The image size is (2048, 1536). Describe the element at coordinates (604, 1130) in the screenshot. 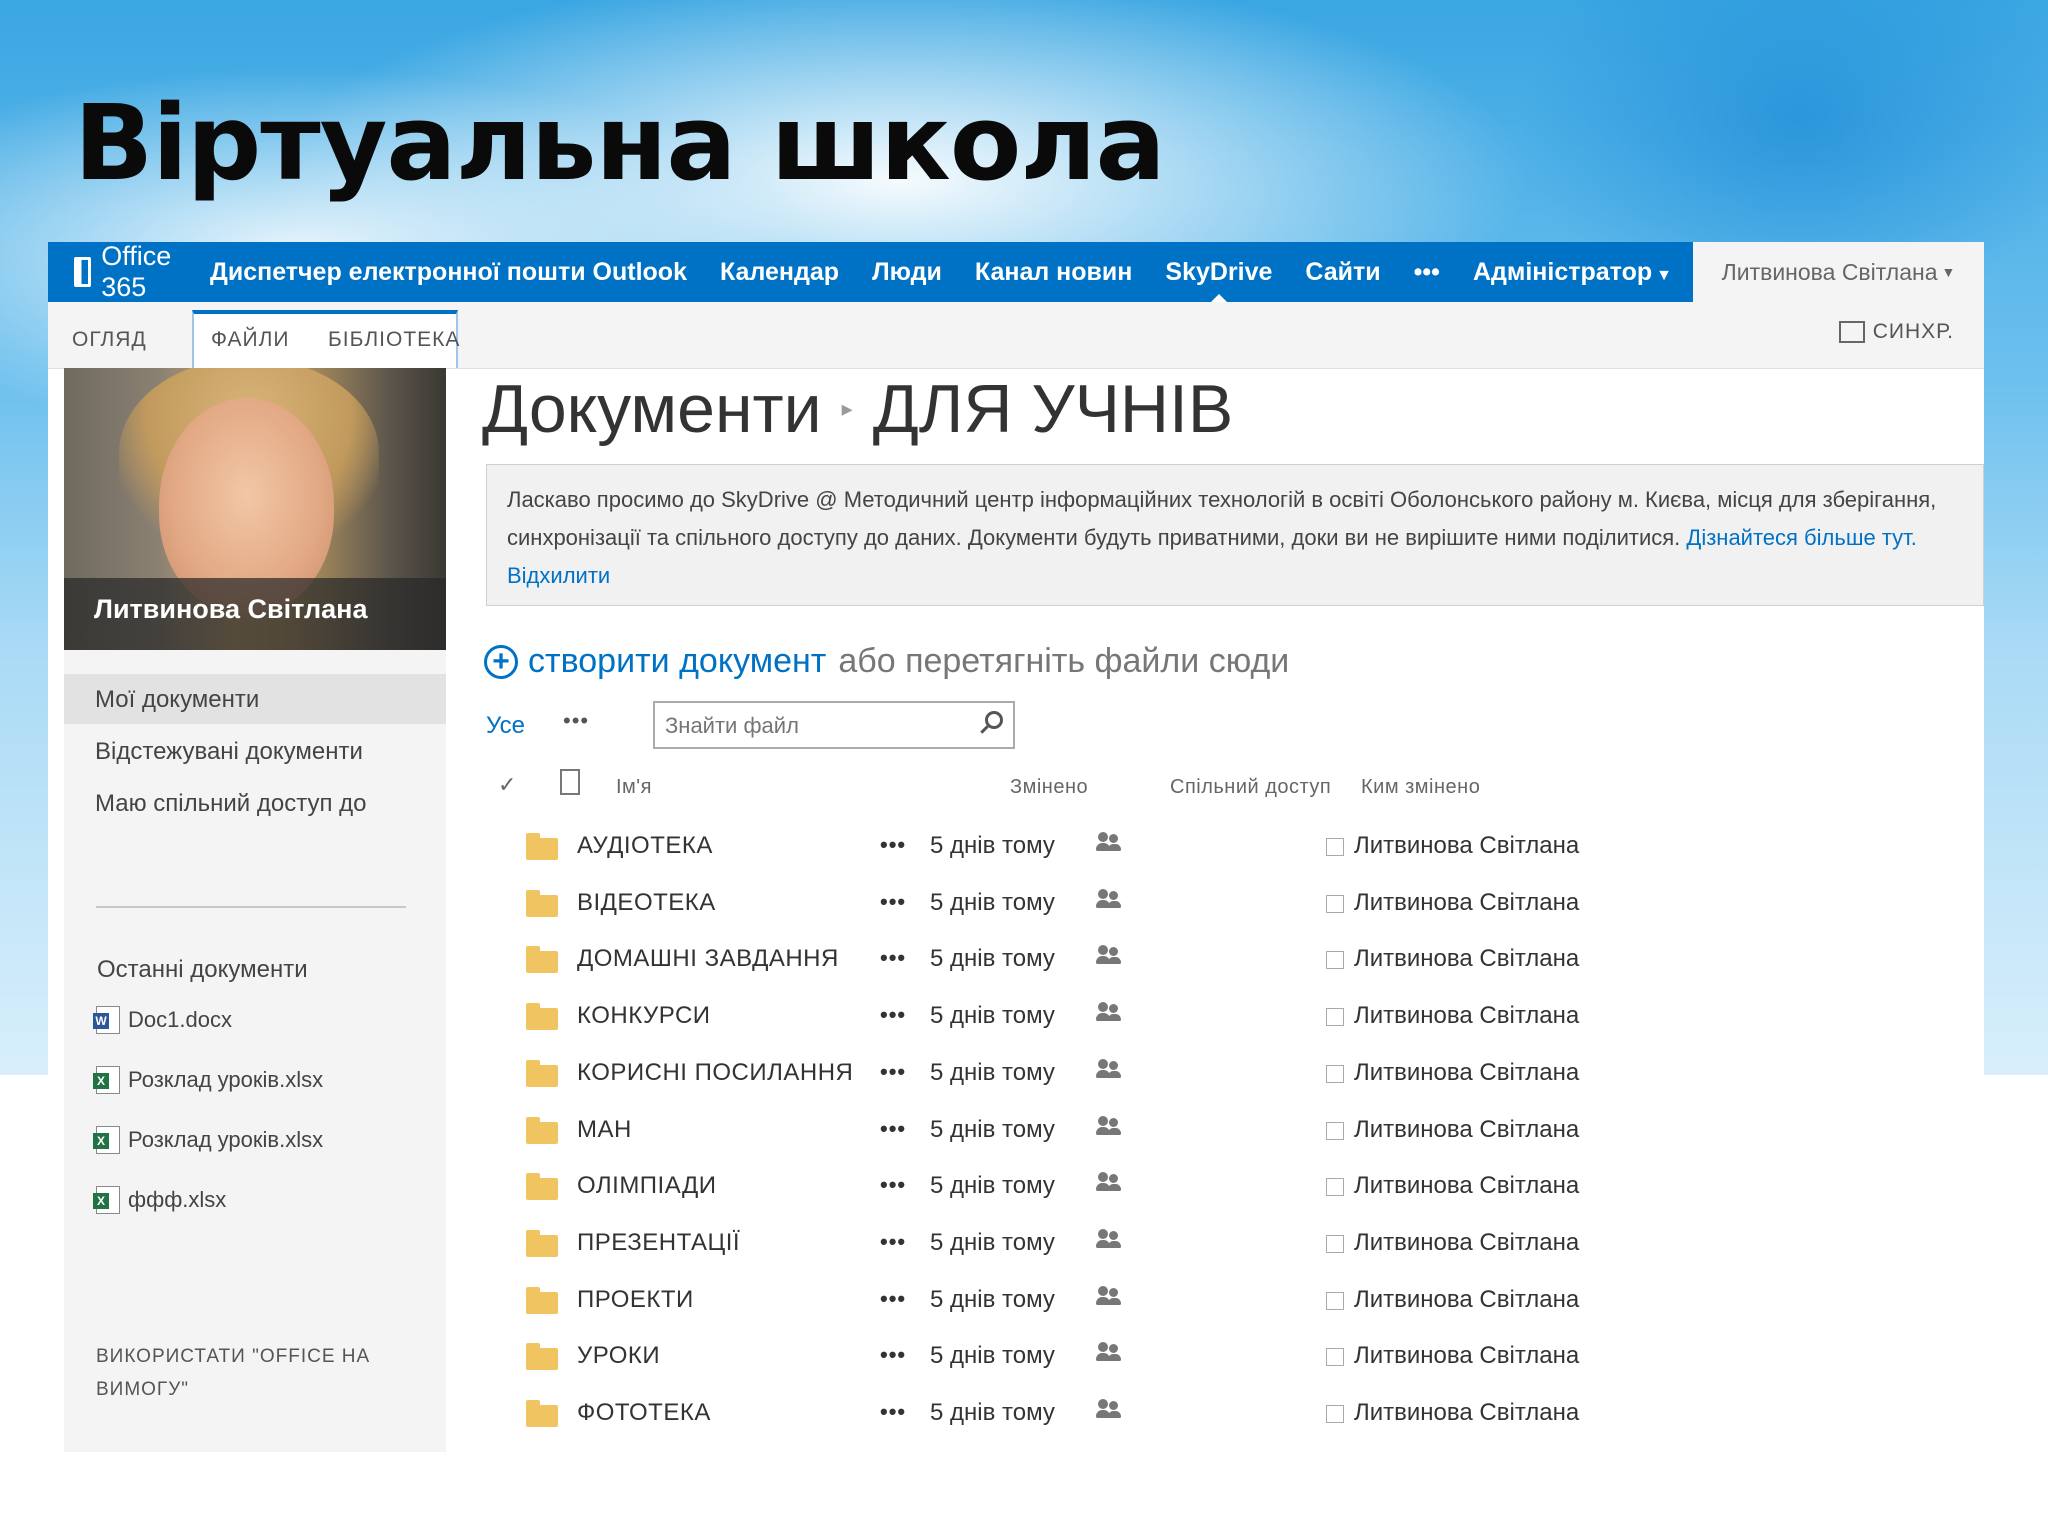

I see `file-name: МАН` at that location.